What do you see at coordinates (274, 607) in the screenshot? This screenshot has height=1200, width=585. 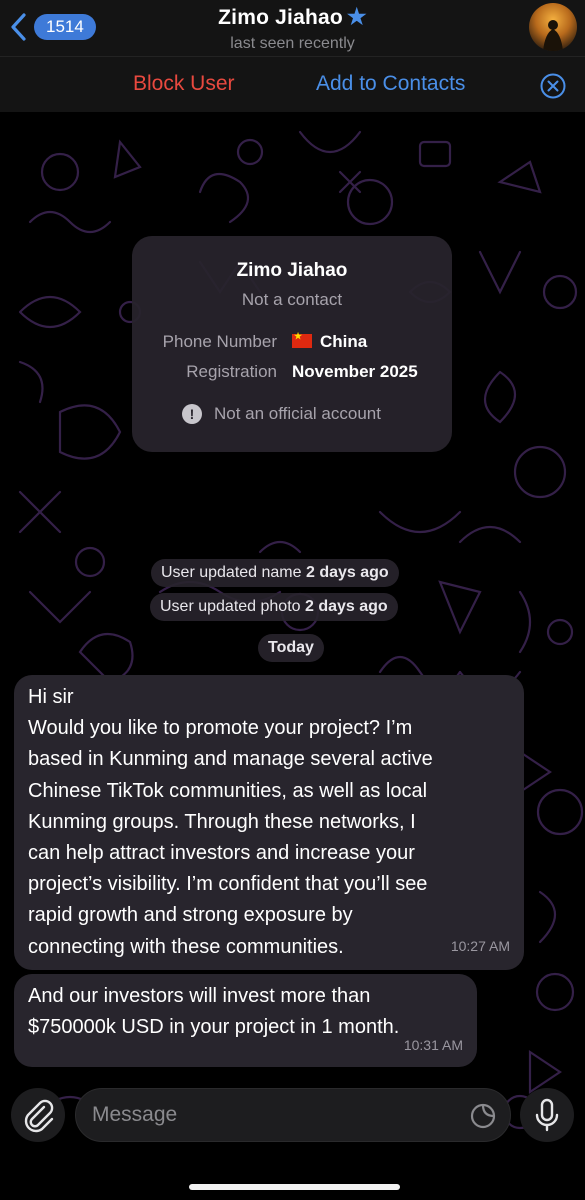 I see `service-message-photo: User updated photo 2 days ago` at bounding box center [274, 607].